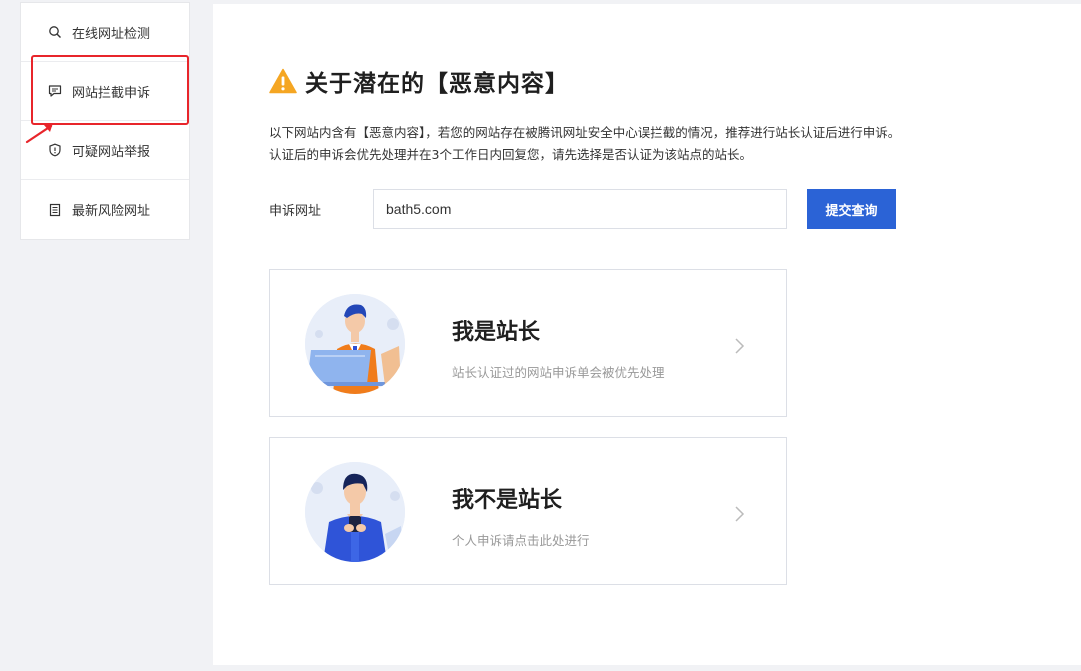 The height and width of the screenshot is (671, 1081). What do you see at coordinates (110, 90) in the screenshot?
I see `annotation-highlight-box` at bounding box center [110, 90].